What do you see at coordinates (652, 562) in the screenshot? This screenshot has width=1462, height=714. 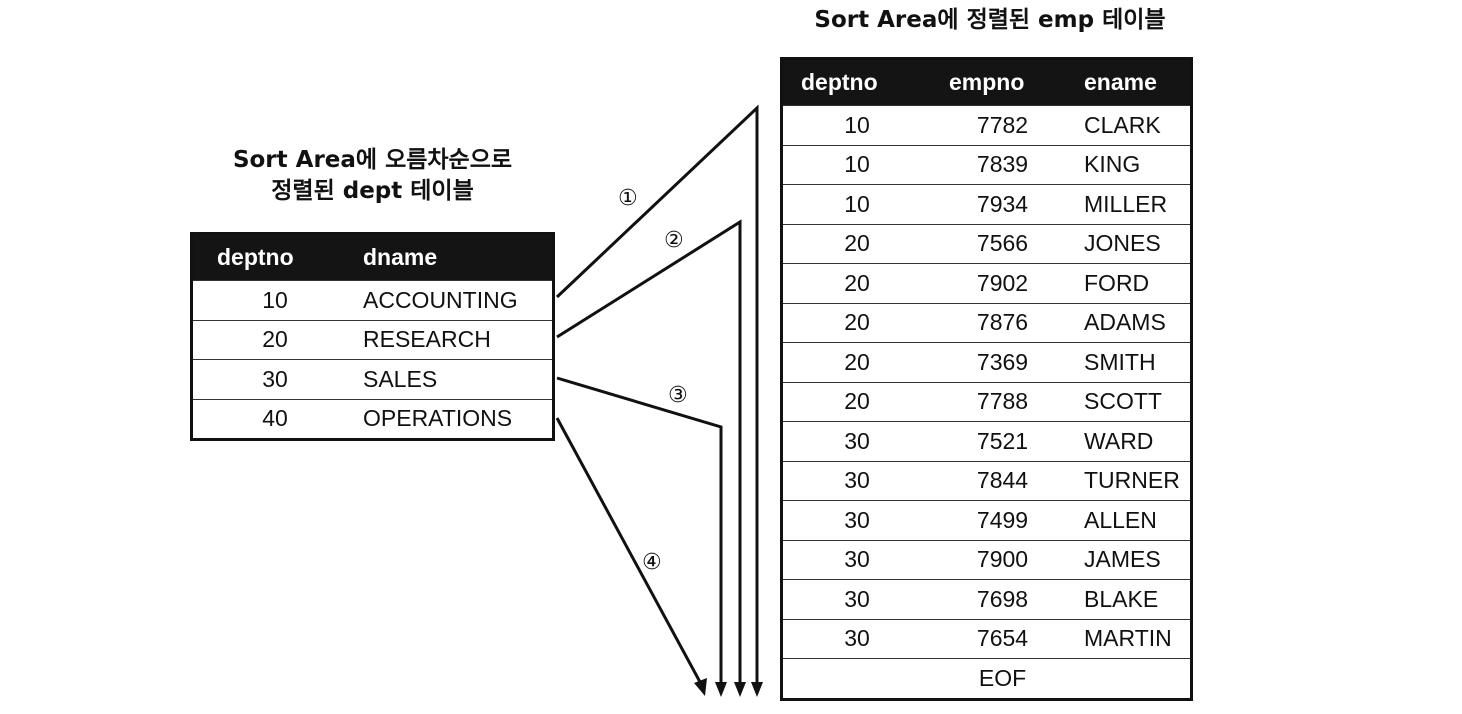 I see `step-marker-4: ④` at bounding box center [652, 562].